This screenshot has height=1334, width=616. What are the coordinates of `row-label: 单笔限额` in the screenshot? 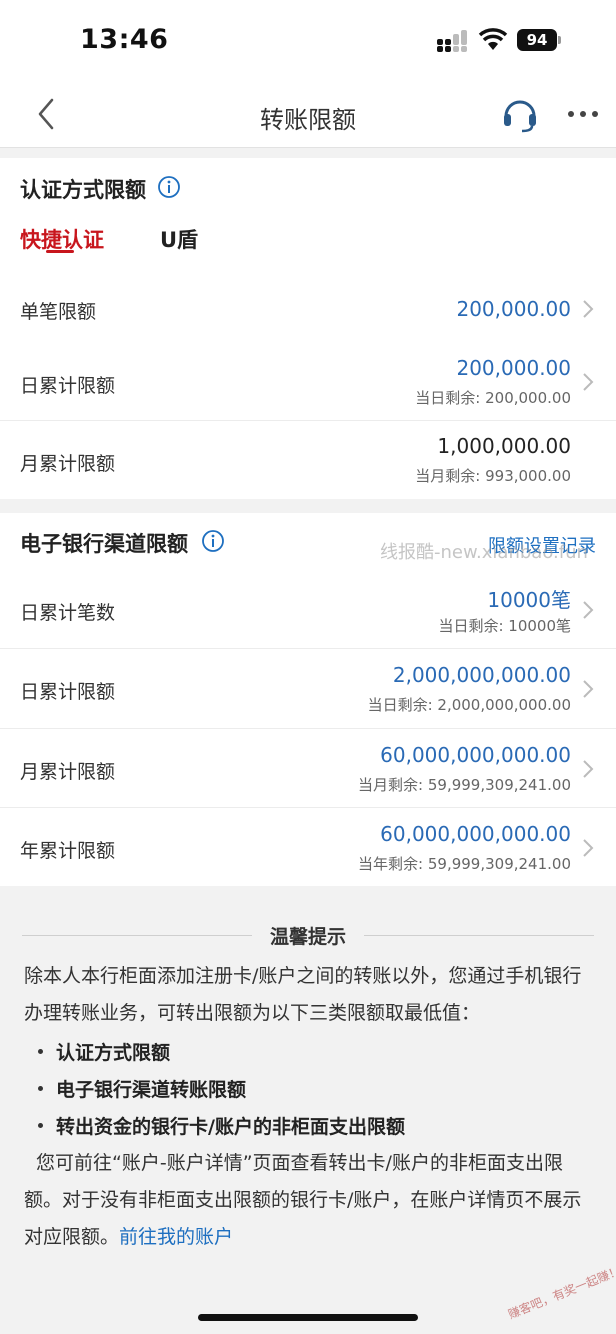 It's located at (58, 312).